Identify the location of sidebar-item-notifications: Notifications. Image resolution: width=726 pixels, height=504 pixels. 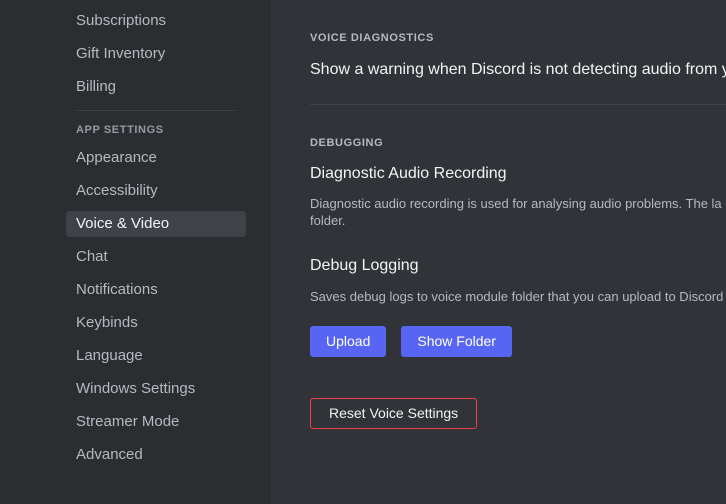
(156, 290).